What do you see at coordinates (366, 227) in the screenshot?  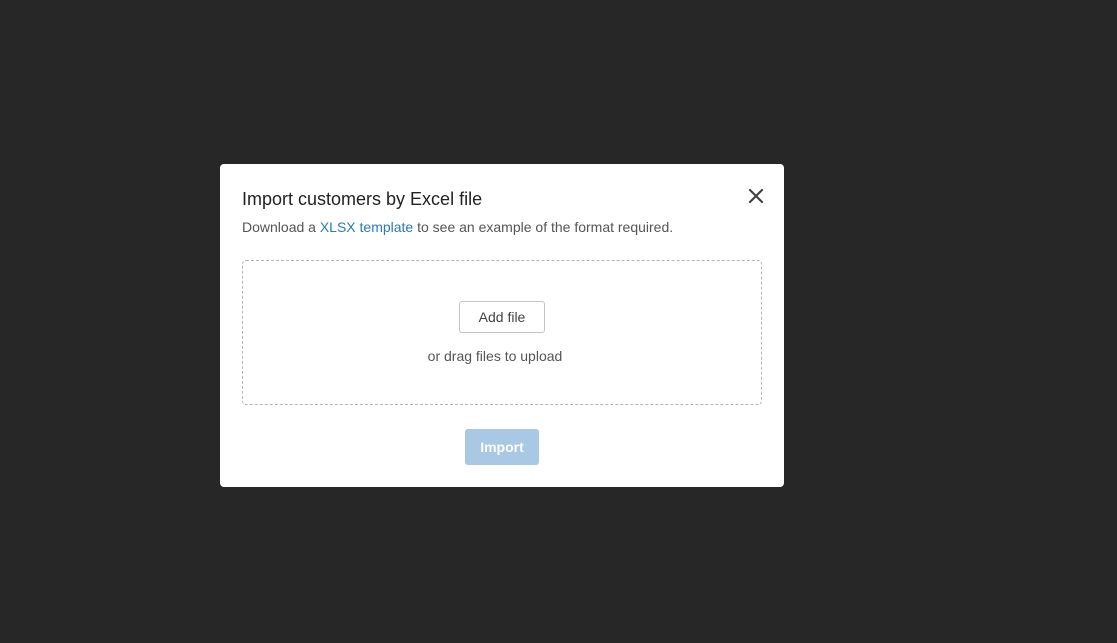 I see `xlsx-template-link: XLSX template` at bounding box center [366, 227].